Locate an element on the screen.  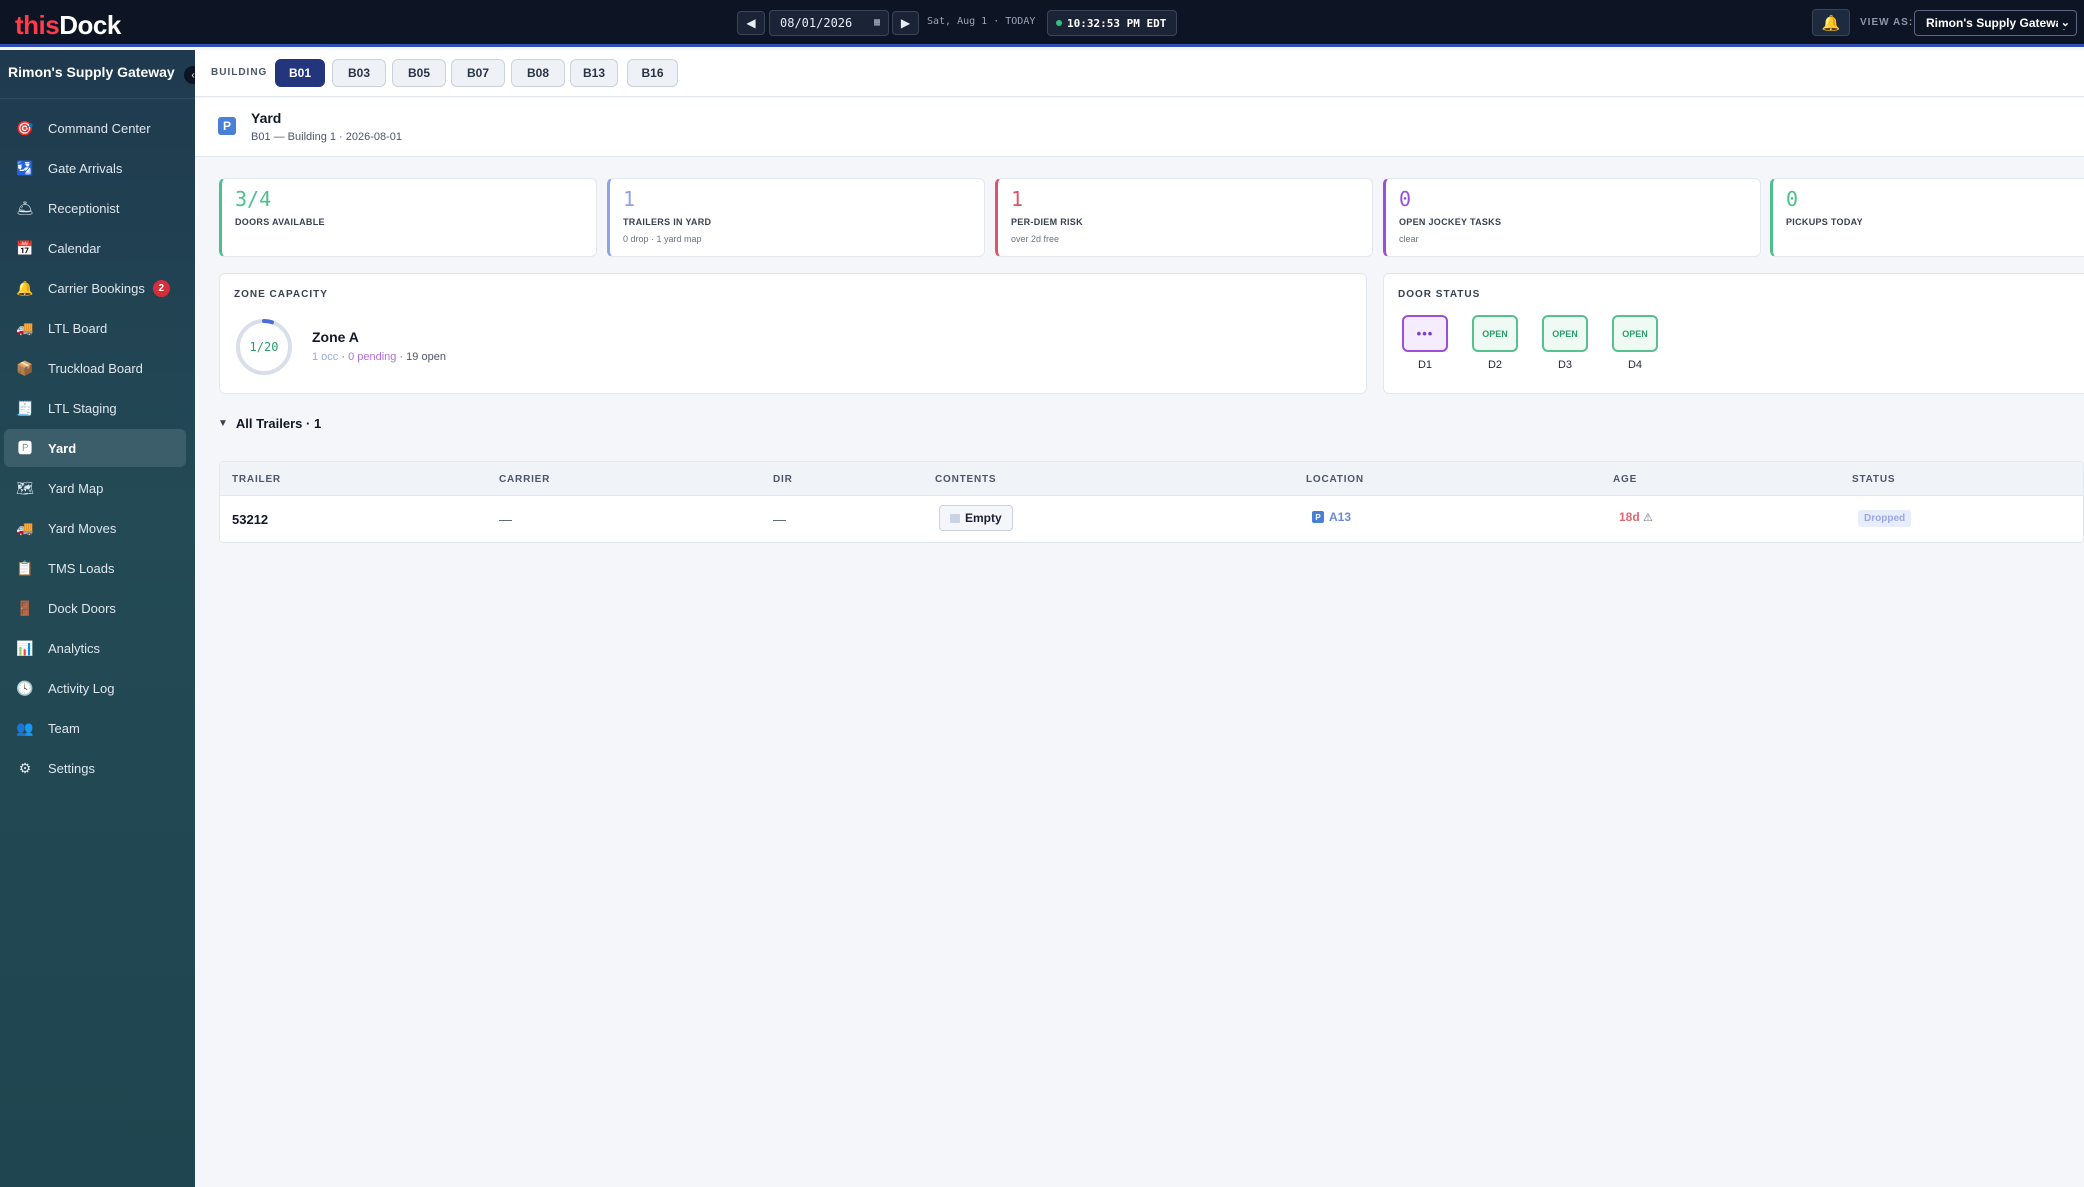
date-input: 08/01/2026 ▦ is located at coordinates (829, 23).